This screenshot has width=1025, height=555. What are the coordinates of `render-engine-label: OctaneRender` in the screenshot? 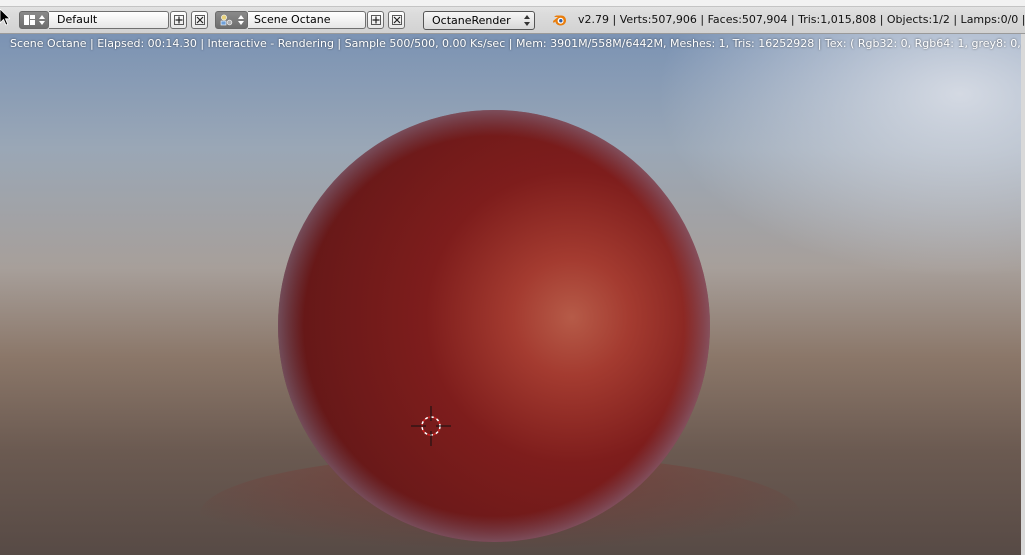 It's located at (471, 20).